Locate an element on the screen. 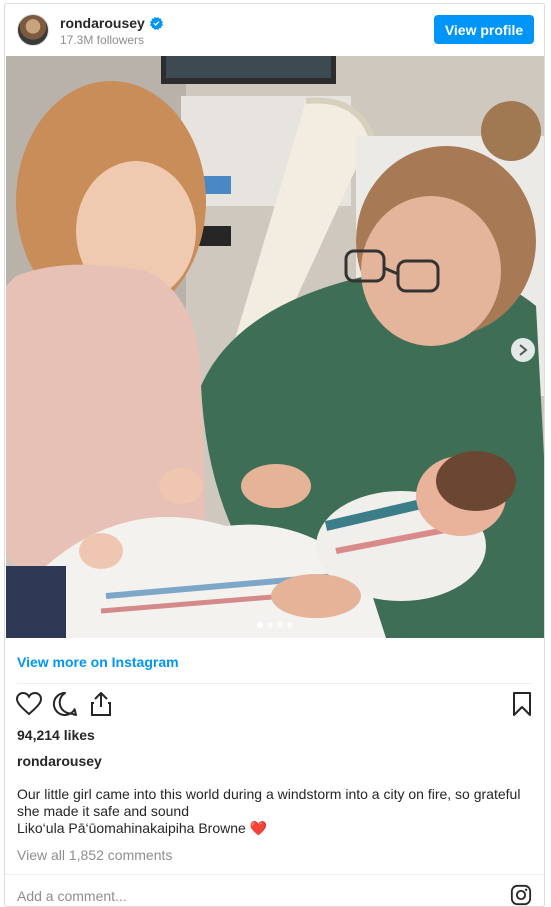 This screenshot has height=907, width=551. save-button is located at coordinates (522, 704).